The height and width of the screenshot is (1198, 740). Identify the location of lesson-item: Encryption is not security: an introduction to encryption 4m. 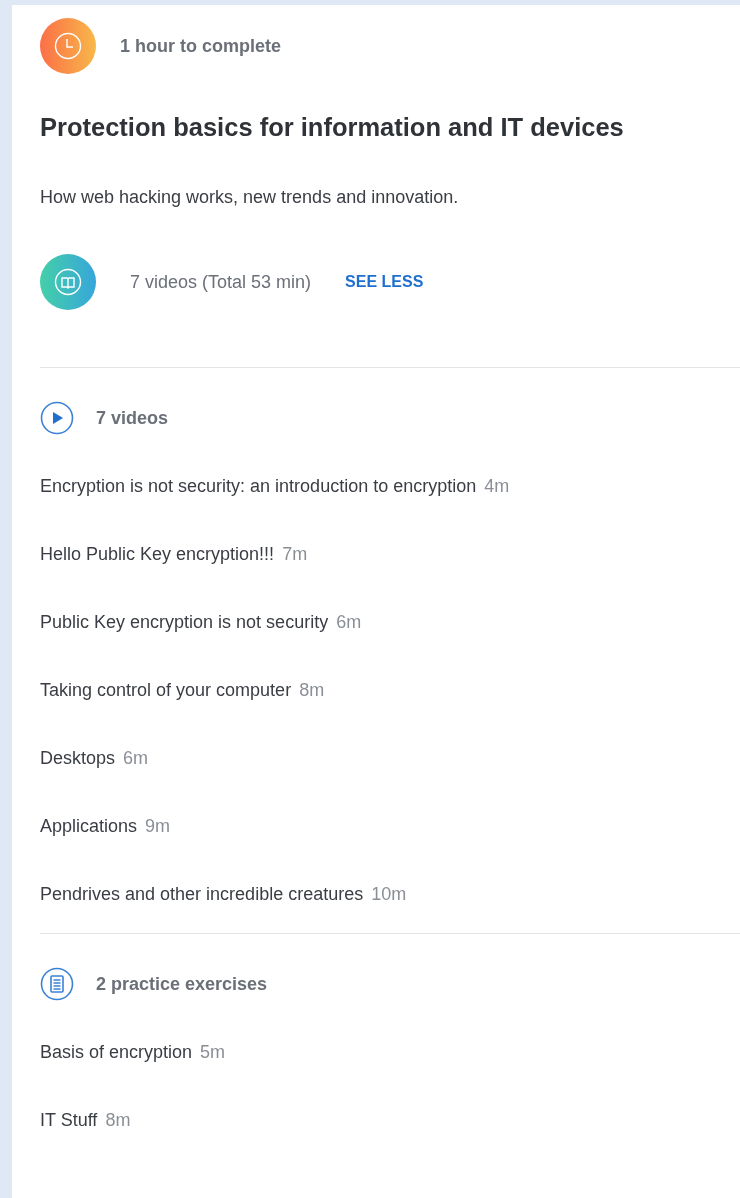
(390, 486).